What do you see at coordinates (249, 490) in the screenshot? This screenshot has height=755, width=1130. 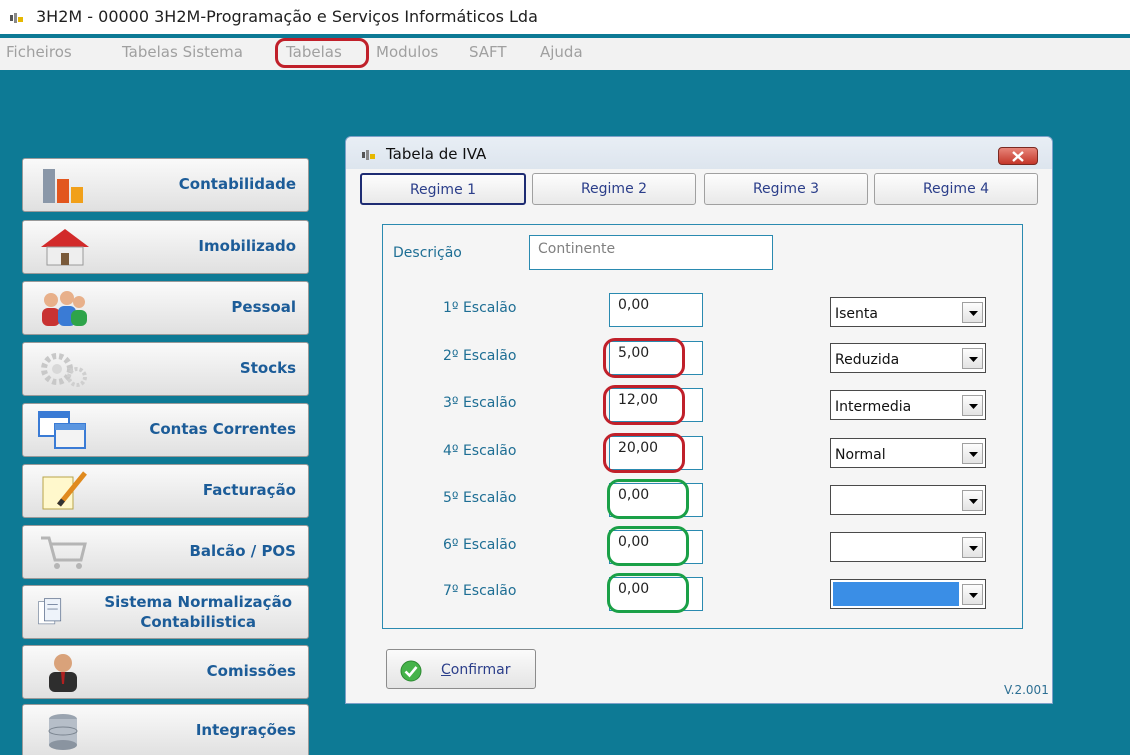 I see `sidebar-item-label: Facturação` at bounding box center [249, 490].